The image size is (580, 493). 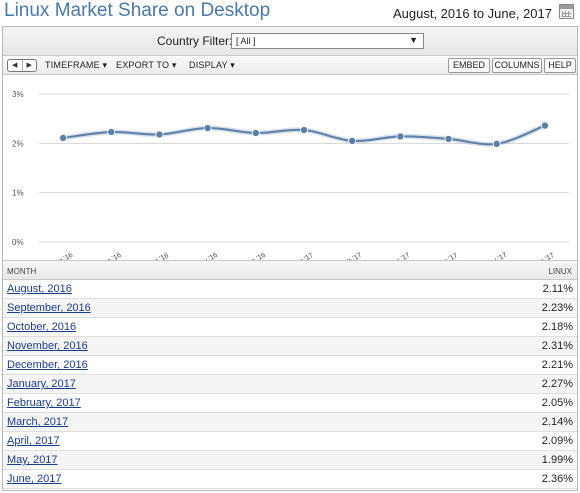 What do you see at coordinates (557, 460) in the screenshot?
I see `share-value: 1.99%` at bounding box center [557, 460].